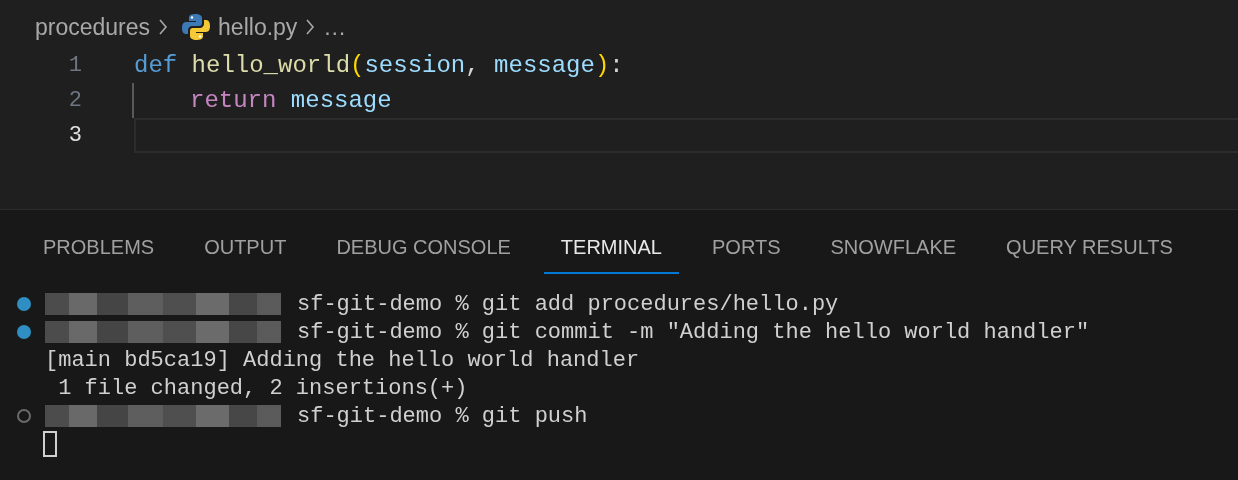 Image resolution: width=1238 pixels, height=480 pixels. What do you see at coordinates (423, 253) in the screenshot?
I see `panel-tab: DEBUG CONSOLE` at bounding box center [423, 253].